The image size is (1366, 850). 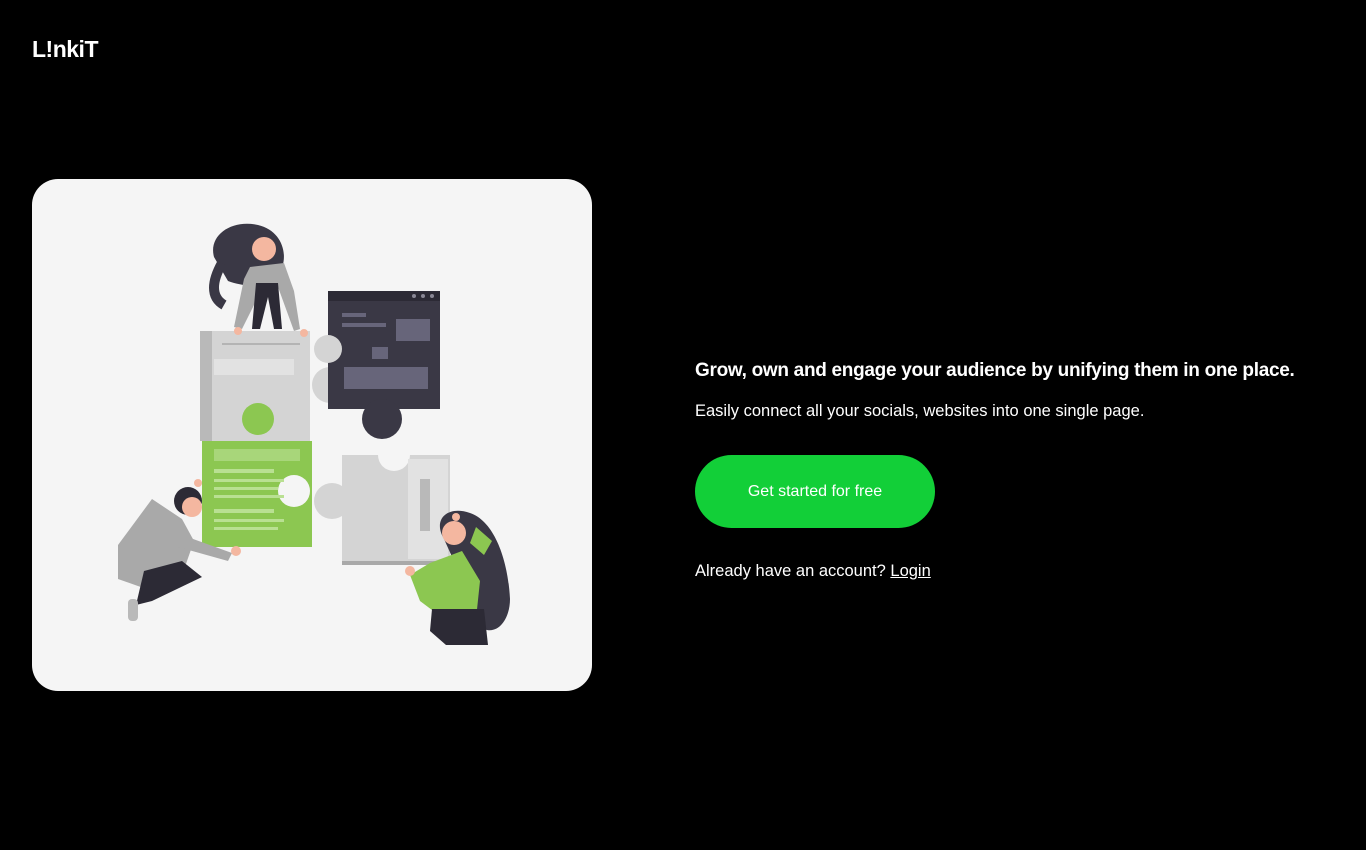 What do you see at coordinates (65, 49) in the screenshot?
I see `logo: L!nkiT` at bounding box center [65, 49].